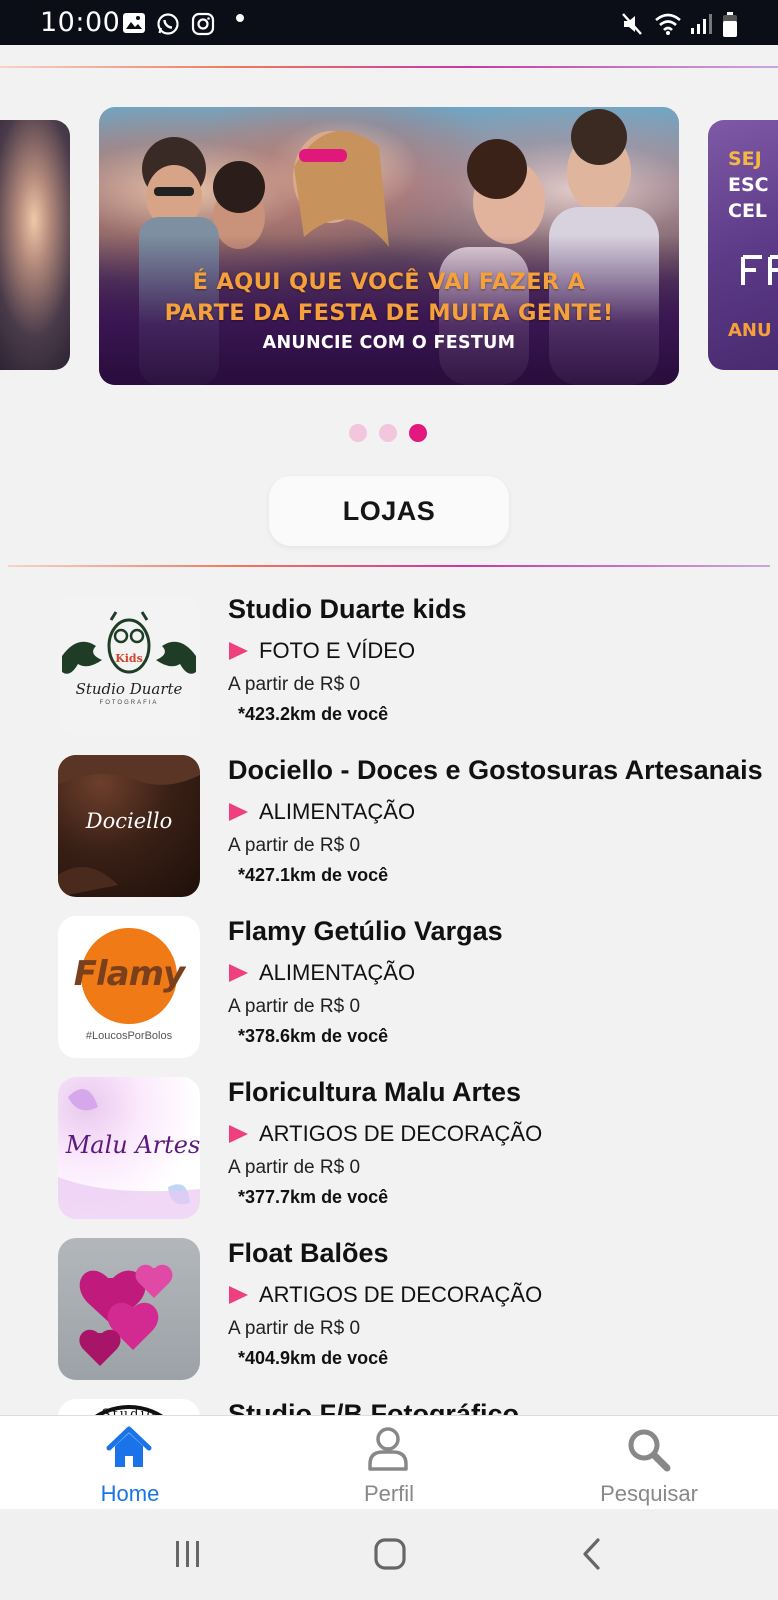 The width and height of the screenshot is (778, 1600). What do you see at coordinates (188, 1554) in the screenshot?
I see `recent-apps-icon` at bounding box center [188, 1554].